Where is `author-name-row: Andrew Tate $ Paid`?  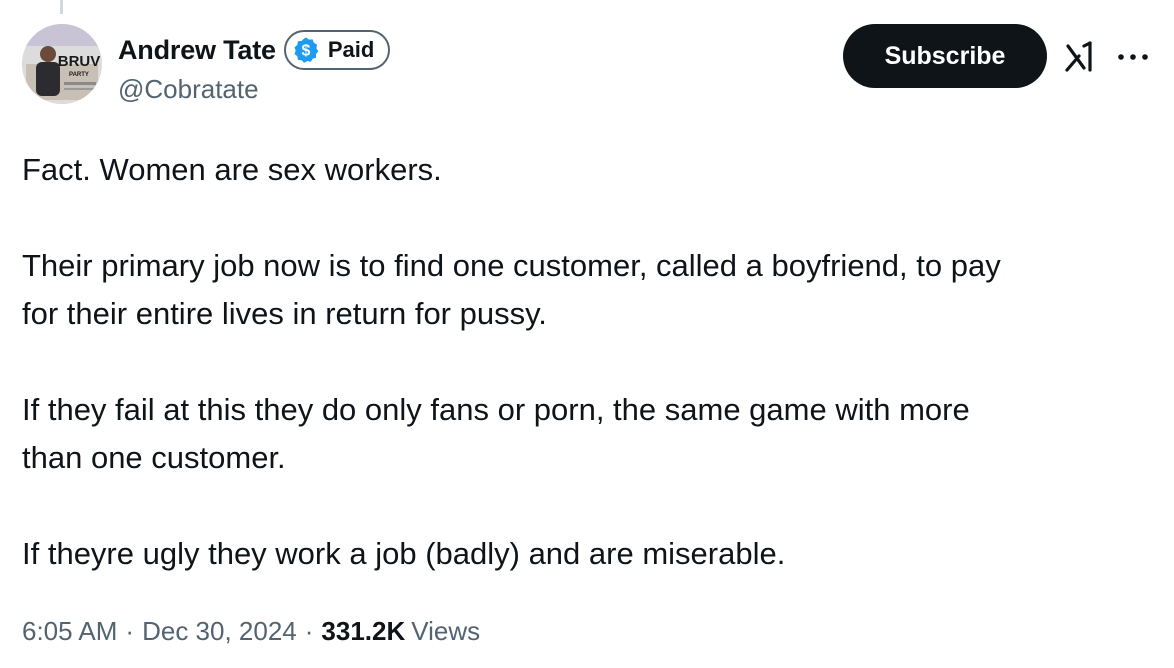 author-name-row: Andrew Tate $ Paid is located at coordinates (254, 50).